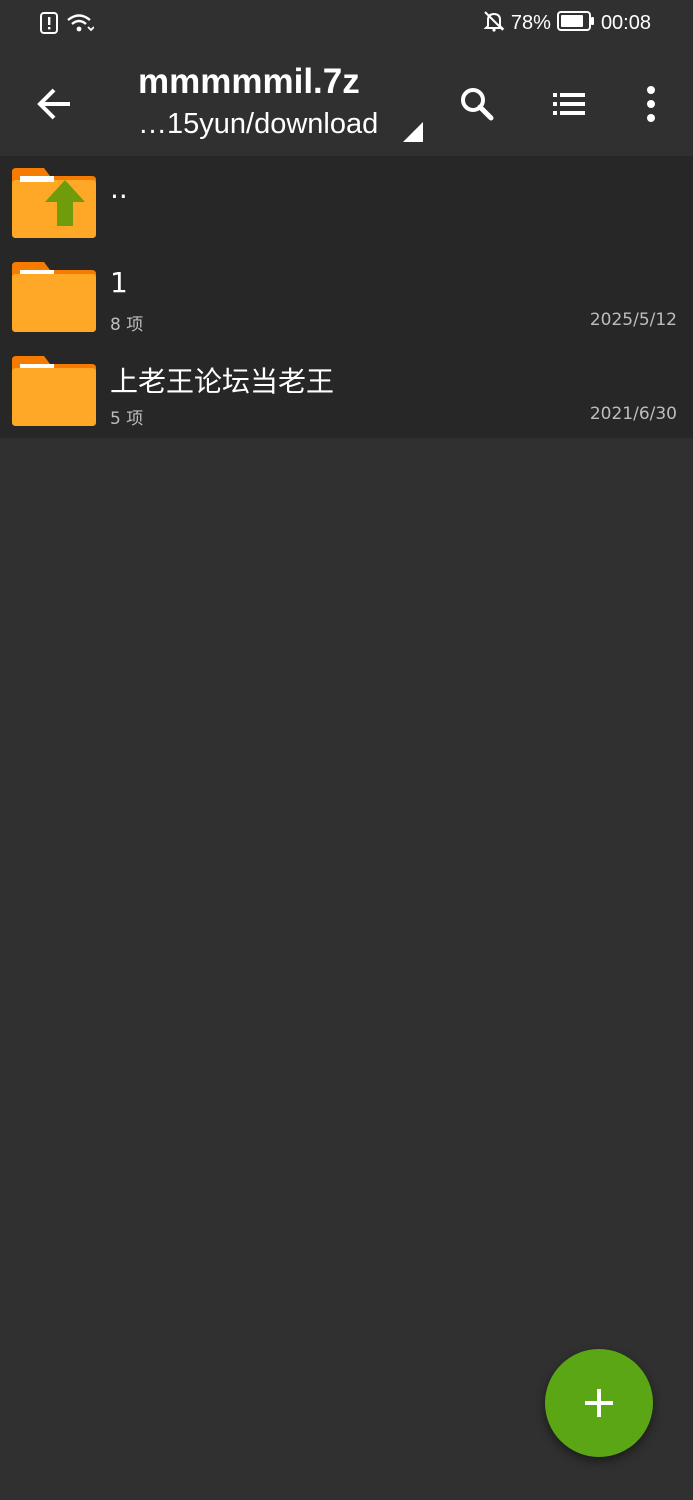  I want to click on notifications-off-icon, so click(494, 23).